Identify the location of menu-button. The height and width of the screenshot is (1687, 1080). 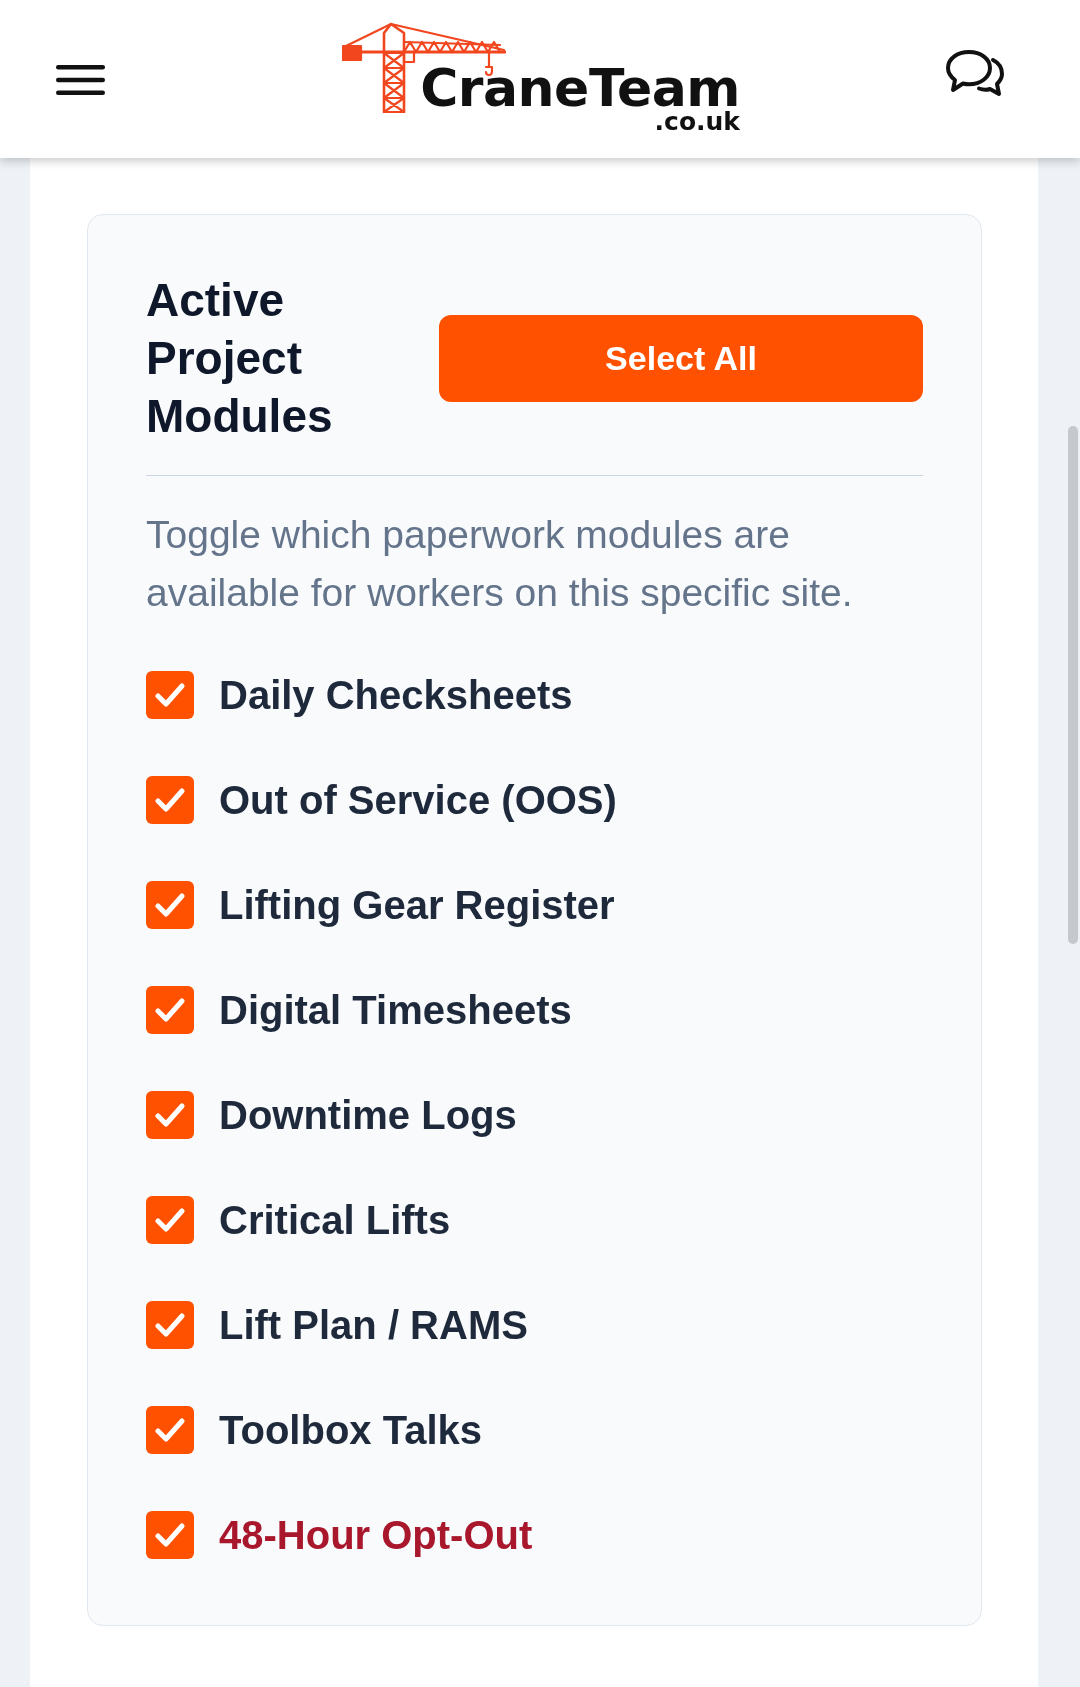
(80, 80).